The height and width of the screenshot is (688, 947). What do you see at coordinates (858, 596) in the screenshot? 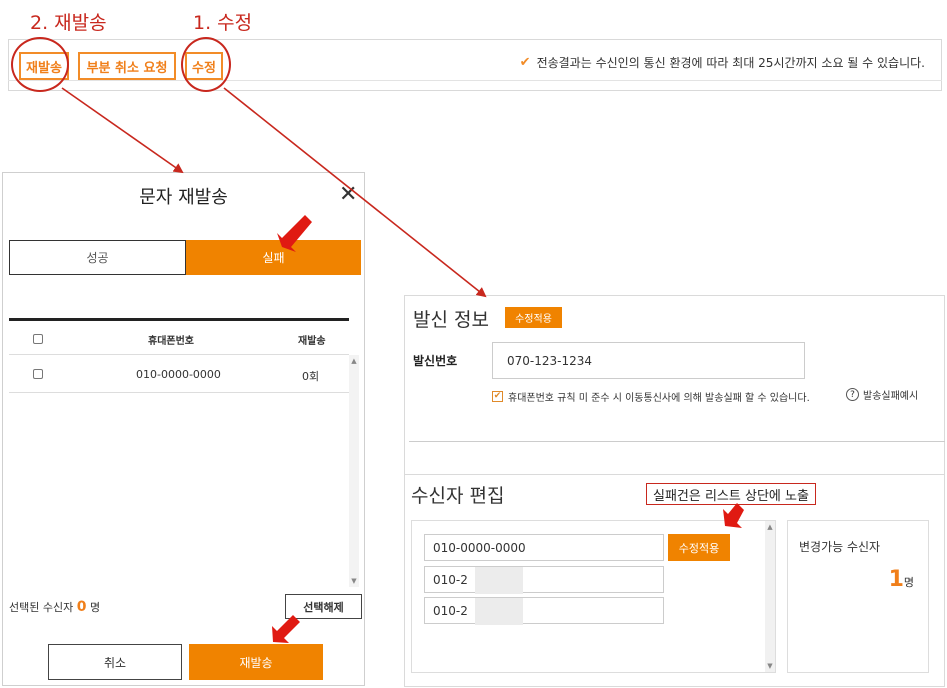
I see `editable-recipients-box: 변경가능 수신자 1명` at bounding box center [858, 596].